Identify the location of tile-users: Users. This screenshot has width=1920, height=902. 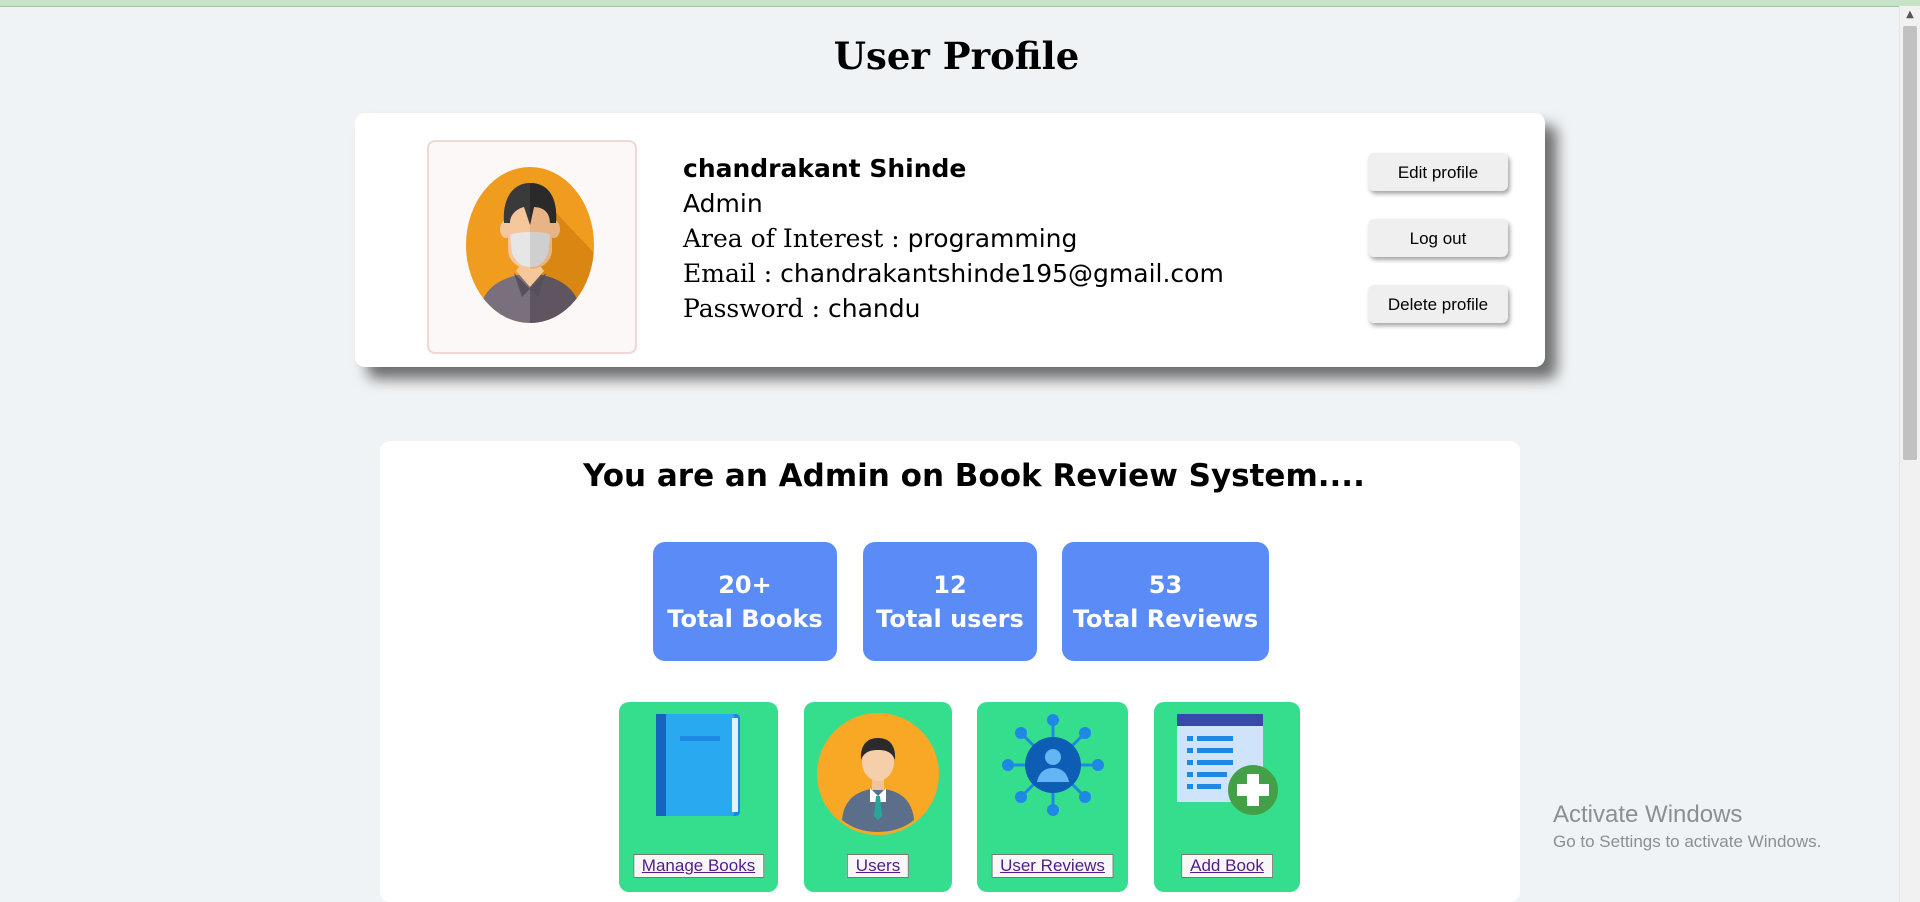
(878, 797).